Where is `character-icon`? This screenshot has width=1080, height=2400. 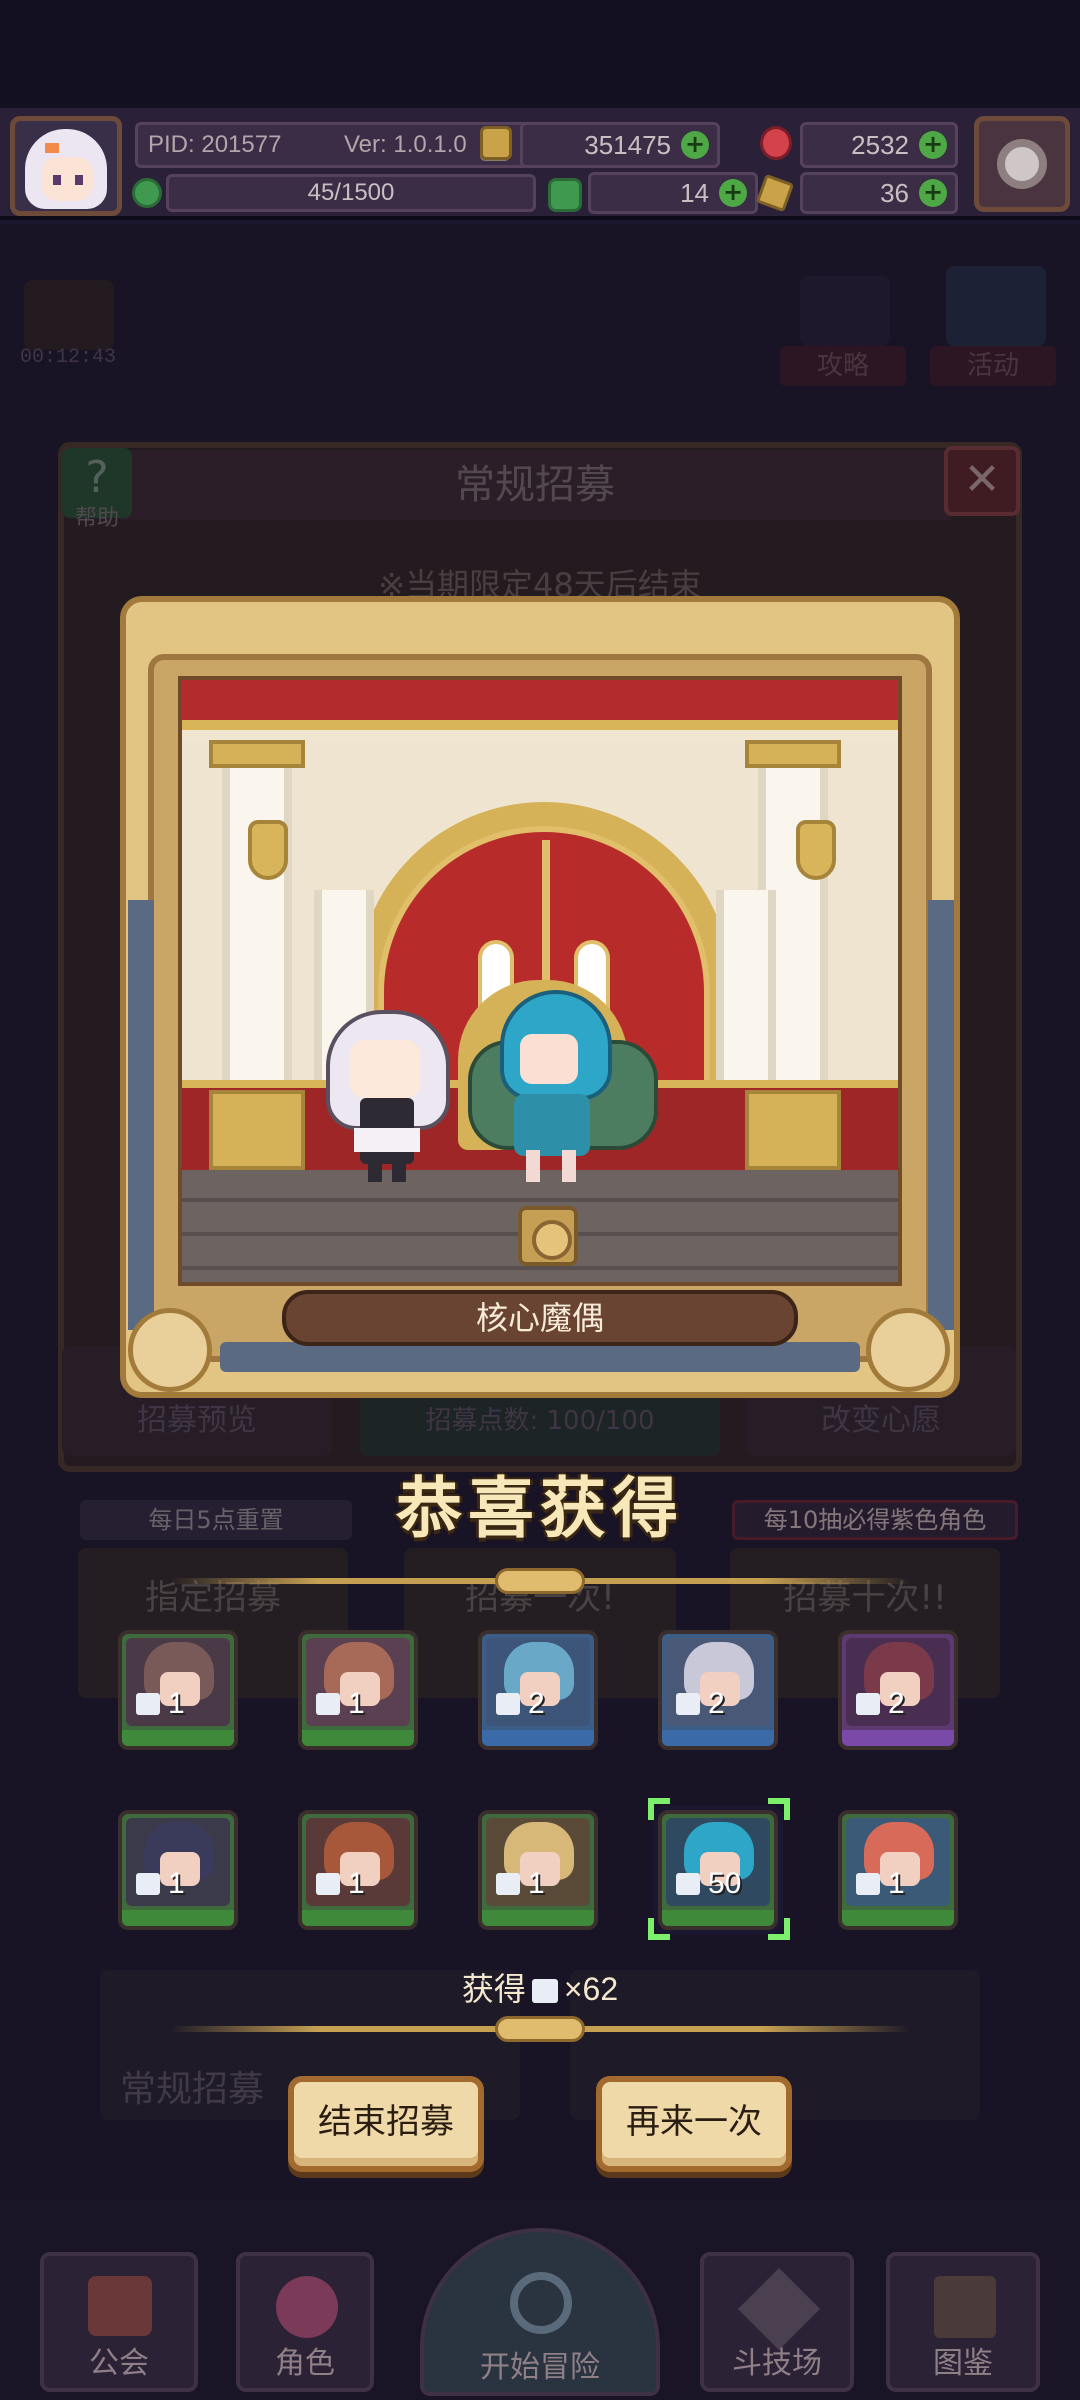
character-icon is located at coordinates (307, 2307).